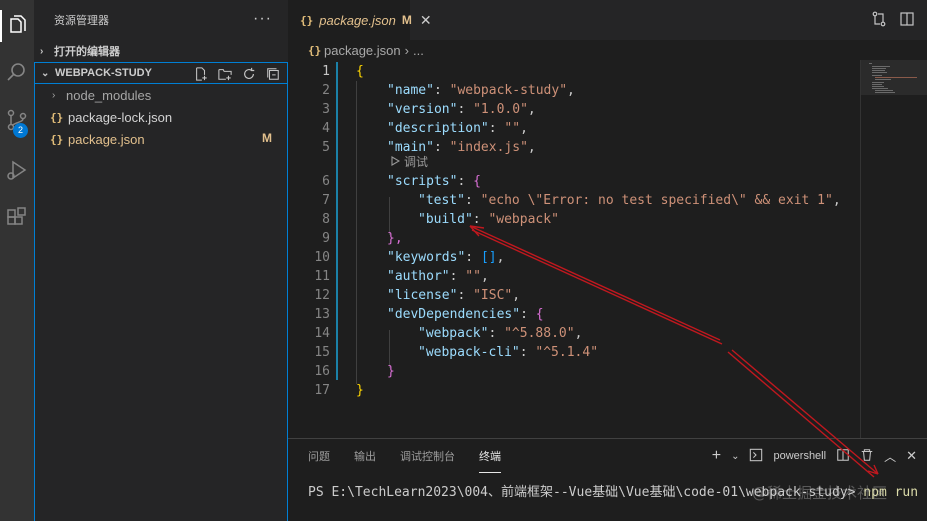  Describe the element at coordinates (20, 130) in the screenshot. I see `source-control-badge: 2` at that location.